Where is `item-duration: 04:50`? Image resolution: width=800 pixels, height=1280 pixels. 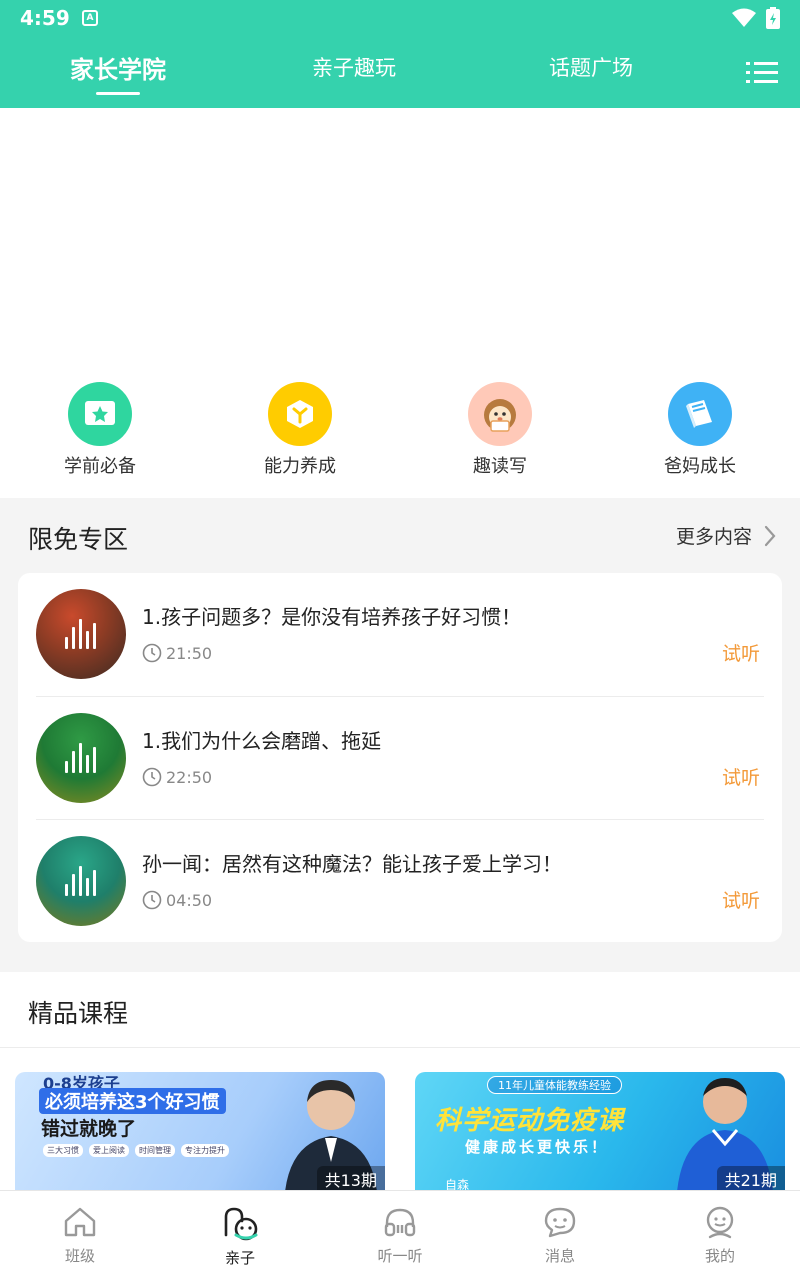
item-duration: 04:50 is located at coordinates (177, 900).